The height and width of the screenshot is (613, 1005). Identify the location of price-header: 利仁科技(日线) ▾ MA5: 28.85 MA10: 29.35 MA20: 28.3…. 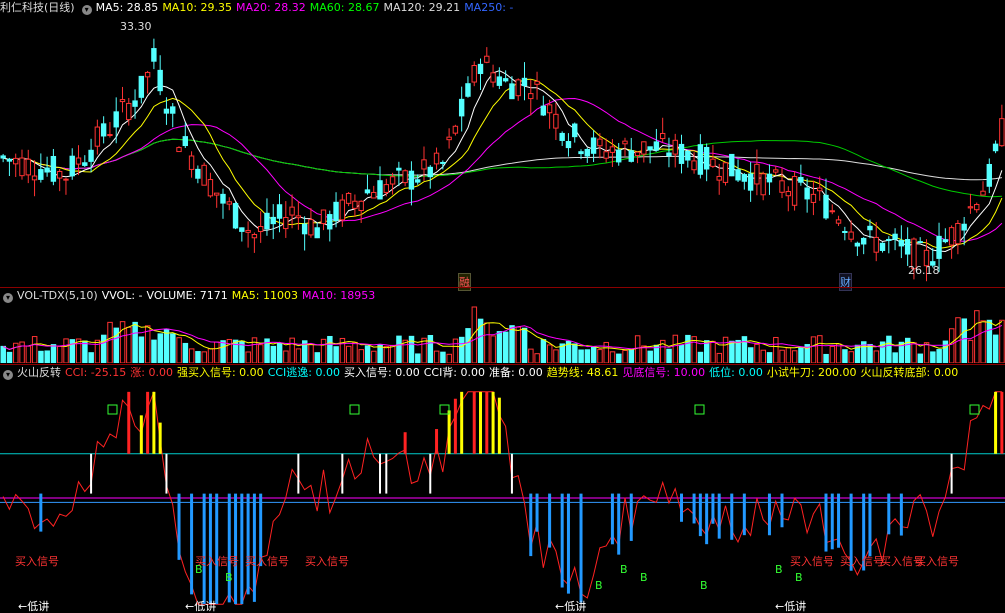
(260, 8).